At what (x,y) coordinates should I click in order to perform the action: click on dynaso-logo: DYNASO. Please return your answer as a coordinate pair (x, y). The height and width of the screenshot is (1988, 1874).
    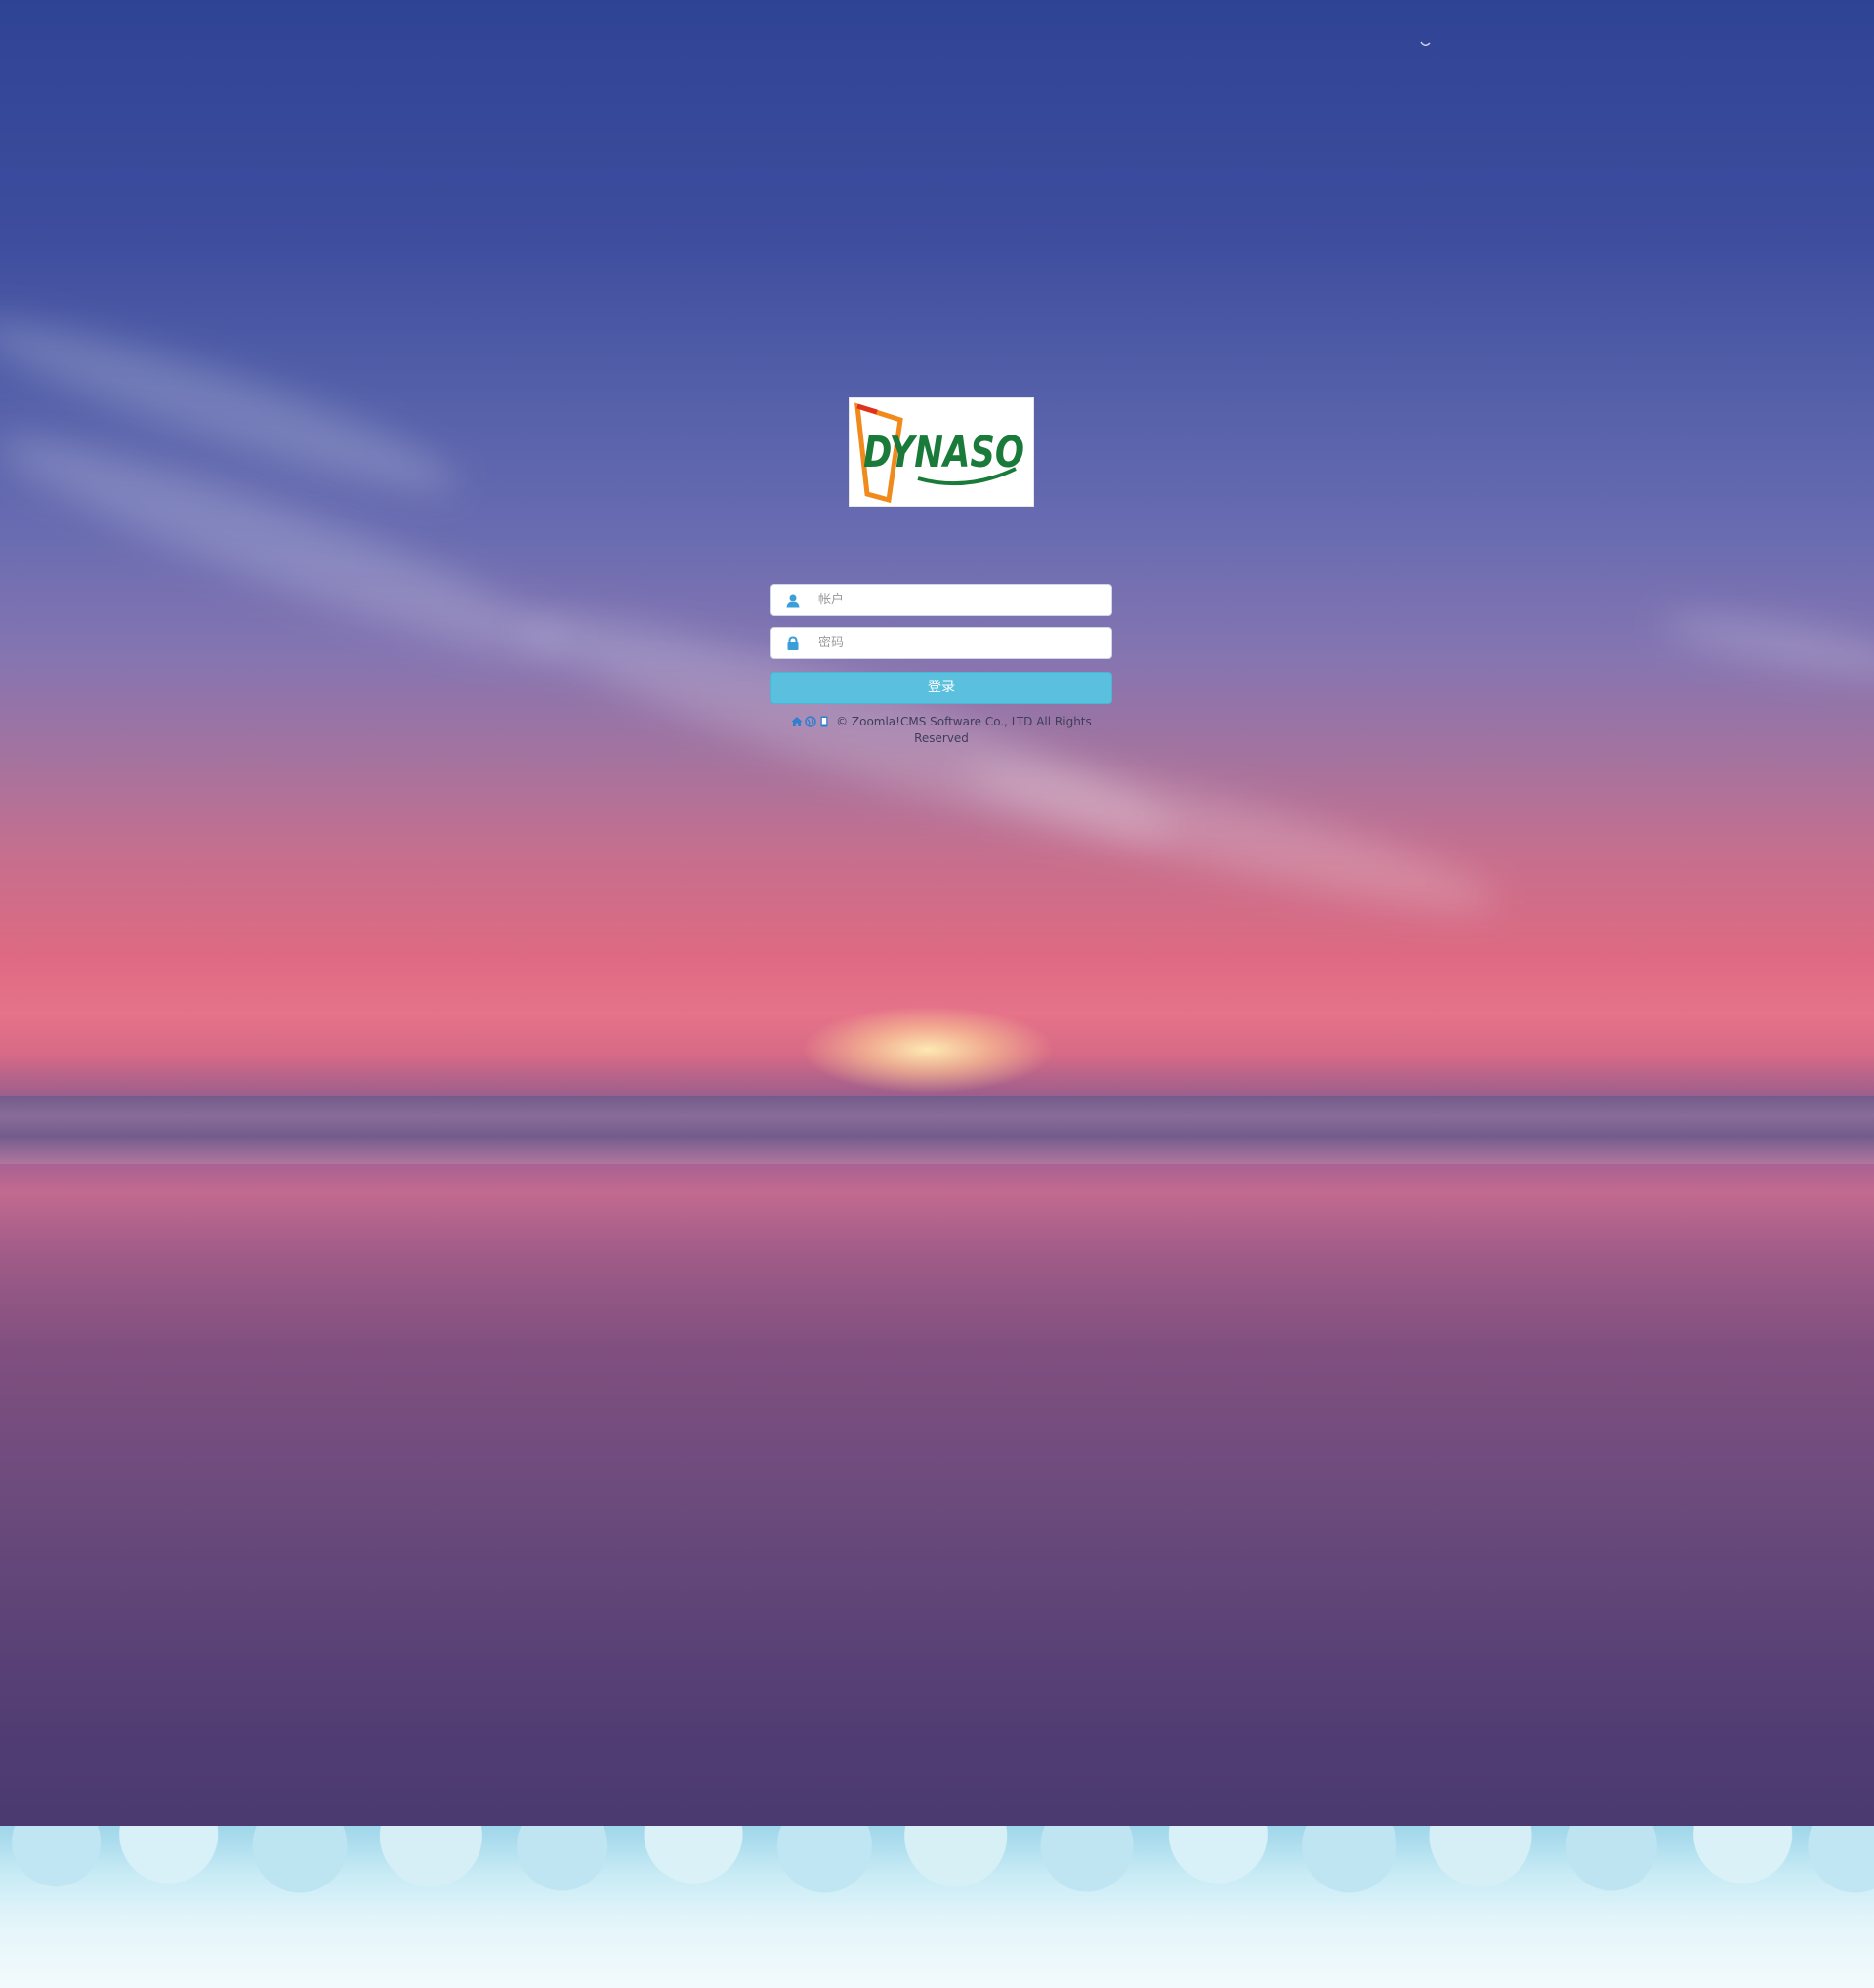
    Looking at the image, I should click on (939, 453).